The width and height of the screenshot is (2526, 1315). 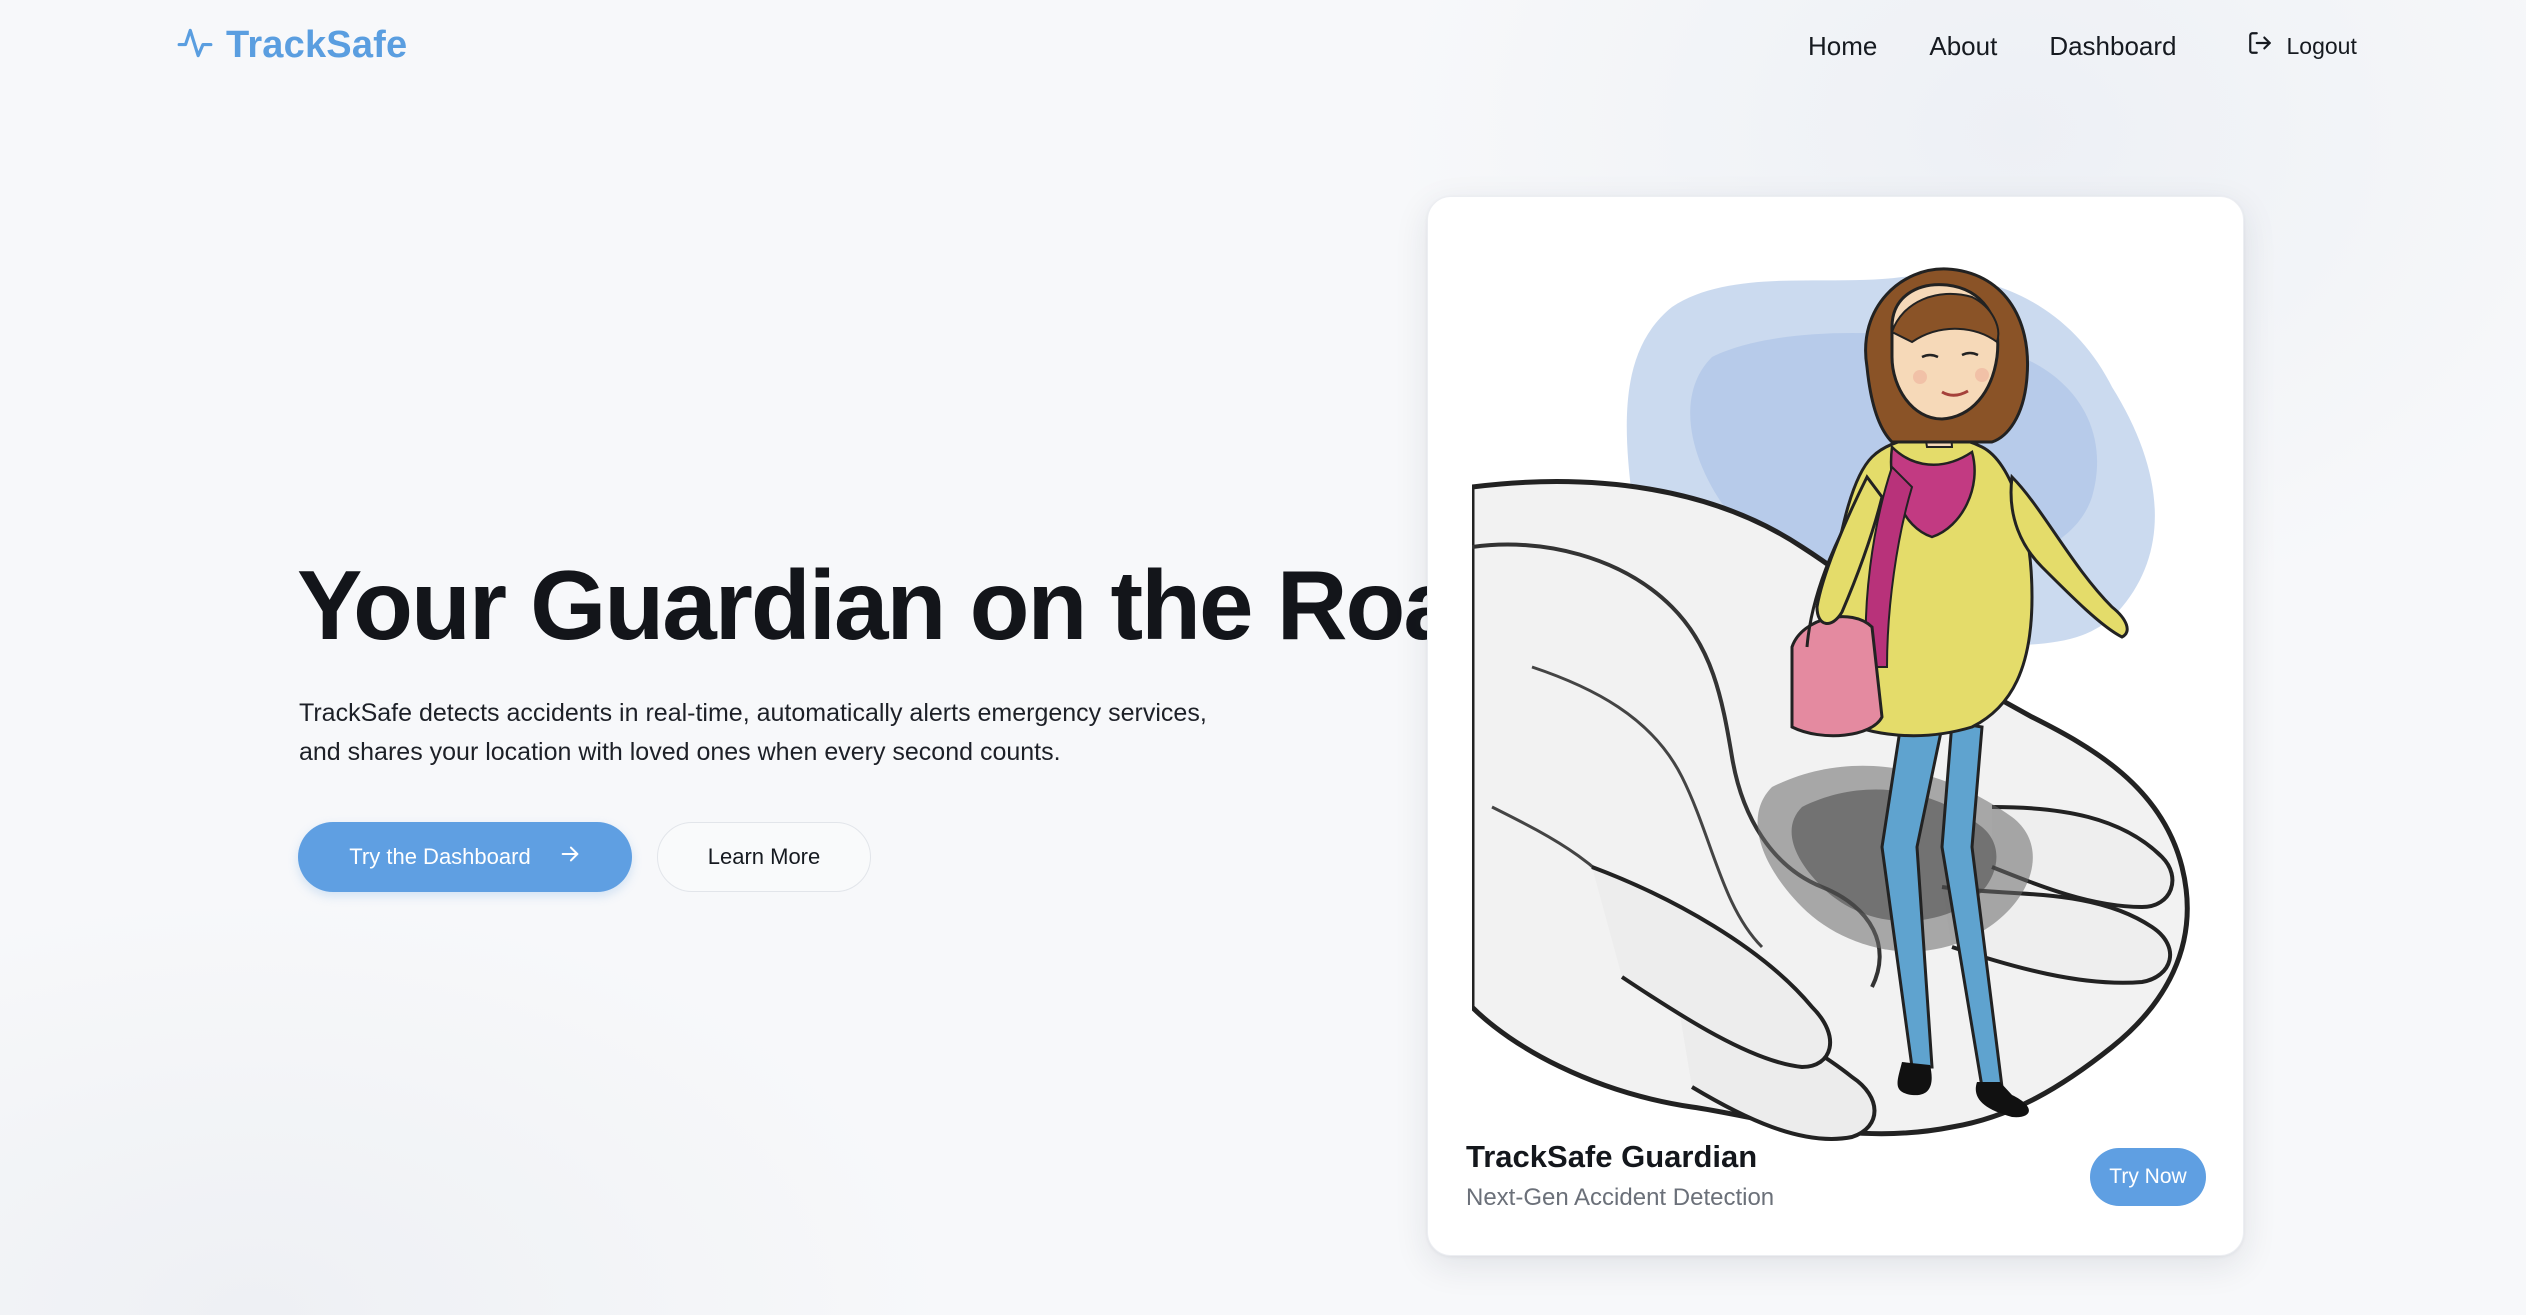 What do you see at coordinates (317, 44) in the screenshot?
I see `brand-name: TrackSafe` at bounding box center [317, 44].